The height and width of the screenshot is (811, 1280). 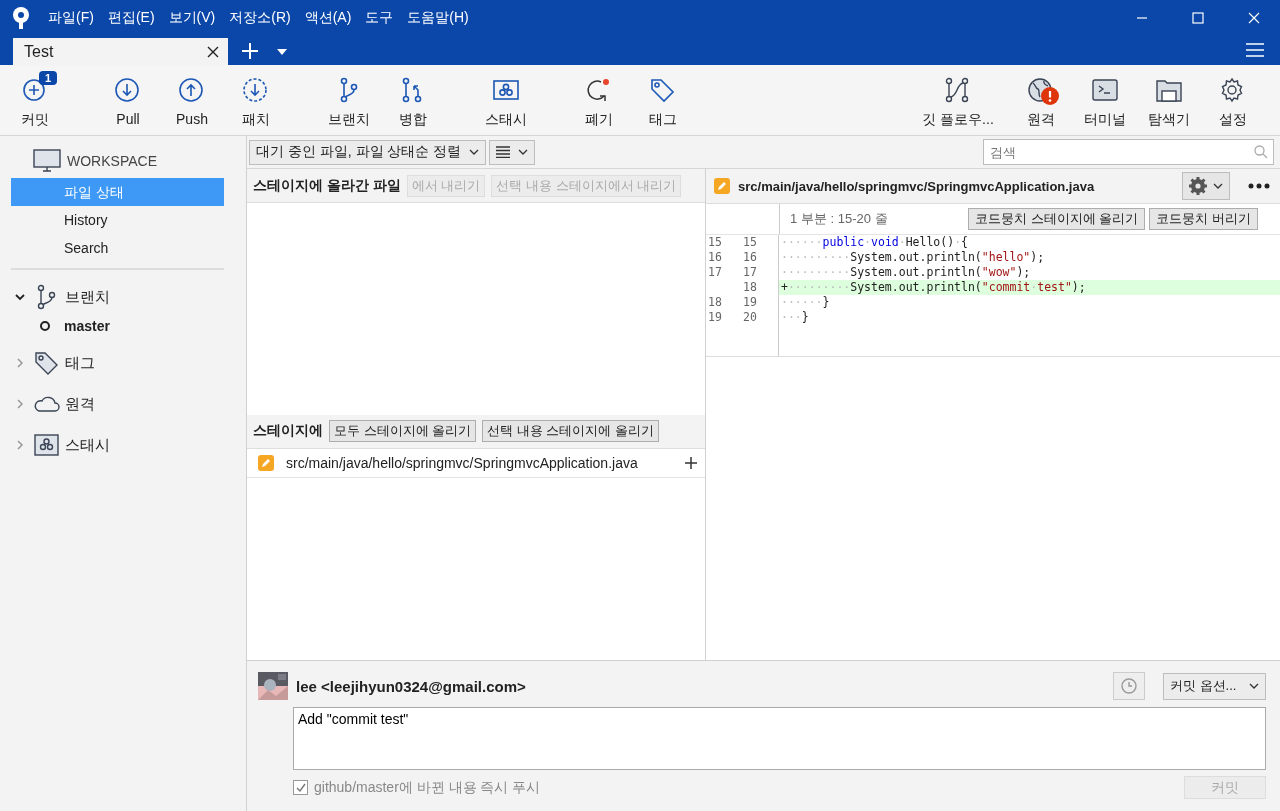 I want to click on menu-item: 액션(A), so click(x=328, y=18).